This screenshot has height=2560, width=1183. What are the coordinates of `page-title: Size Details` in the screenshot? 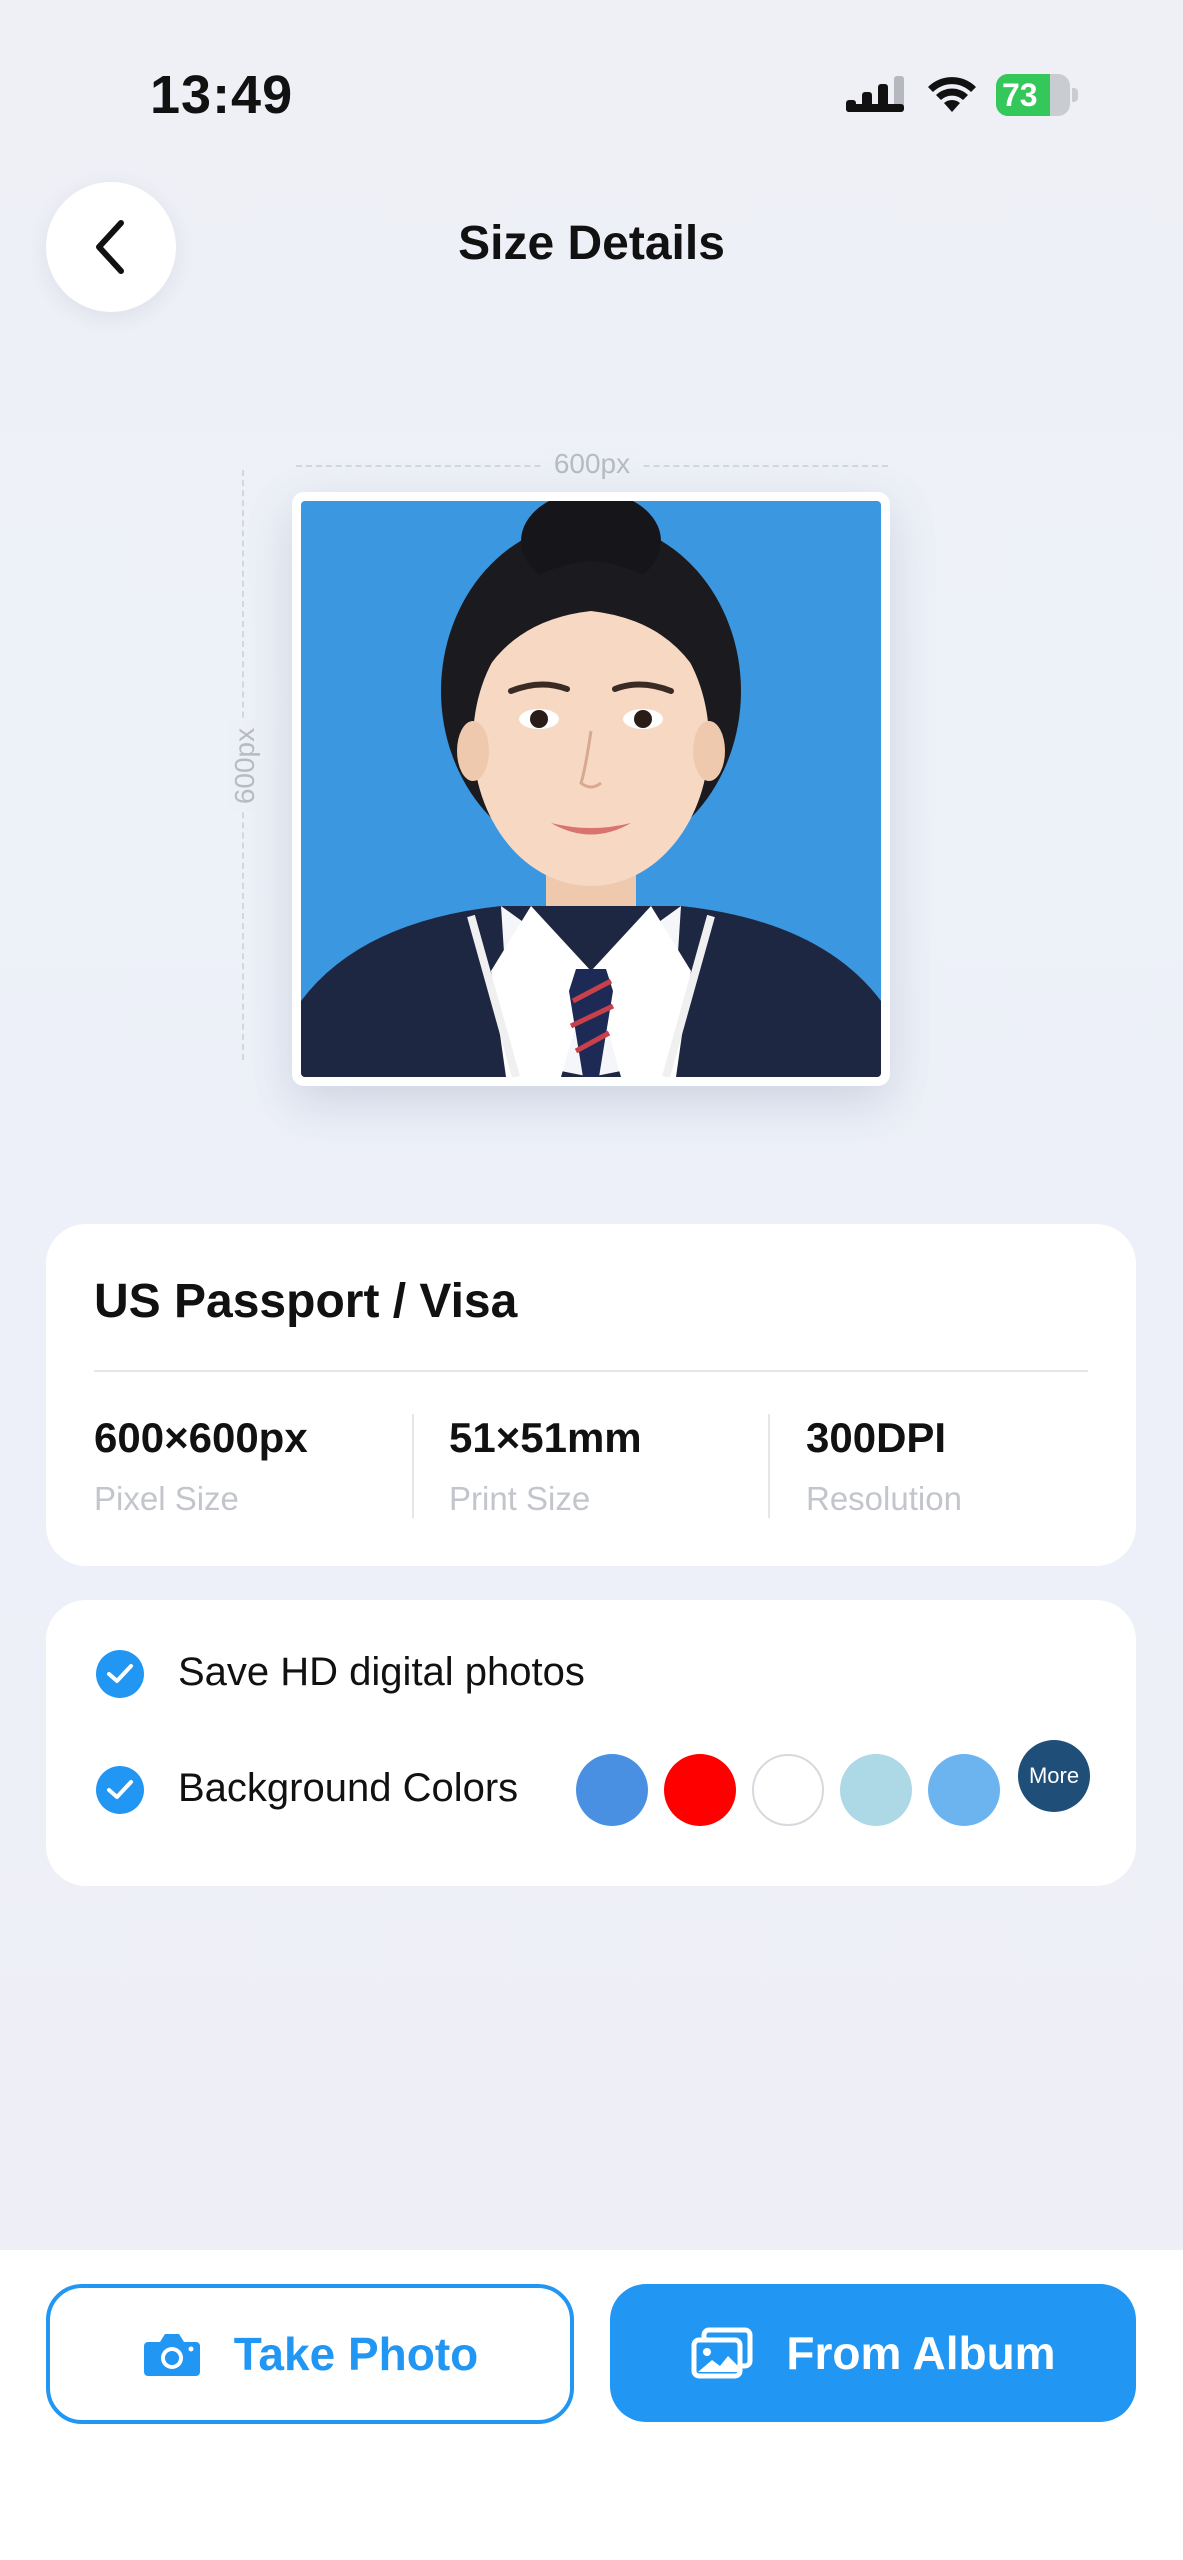 It's located at (591, 243).